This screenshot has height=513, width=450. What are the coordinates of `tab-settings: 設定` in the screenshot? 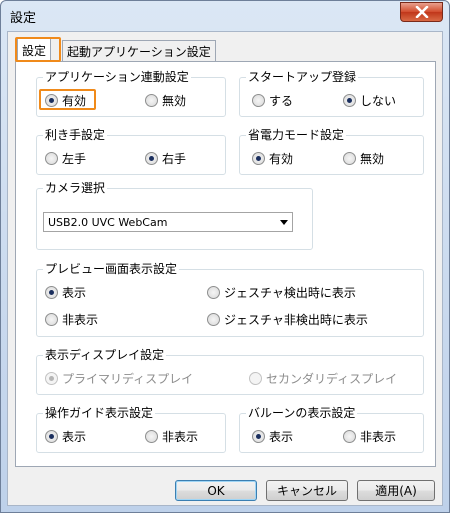 It's located at (34, 49).